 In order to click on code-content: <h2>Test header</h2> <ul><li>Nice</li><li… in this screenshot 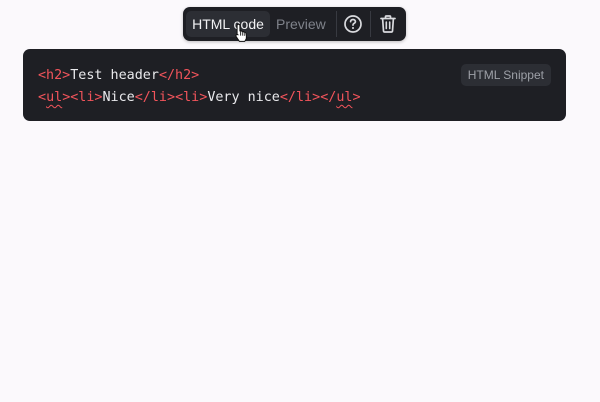, I will do `click(199, 87)`.